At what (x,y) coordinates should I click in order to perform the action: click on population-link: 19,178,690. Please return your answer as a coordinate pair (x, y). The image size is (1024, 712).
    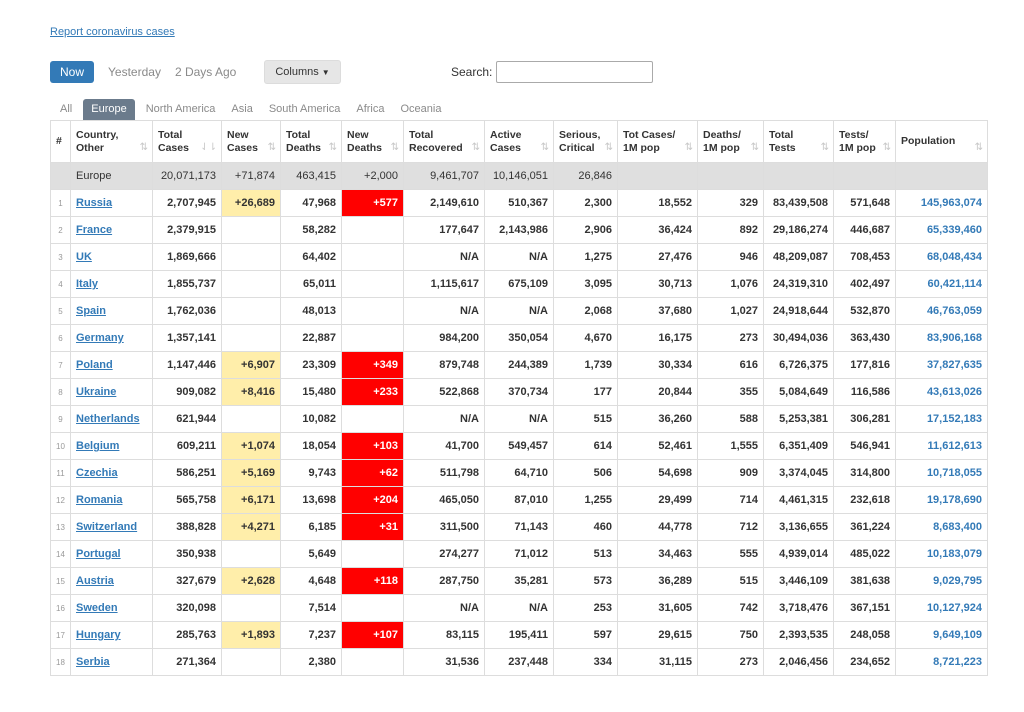
    Looking at the image, I should click on (954, 500).